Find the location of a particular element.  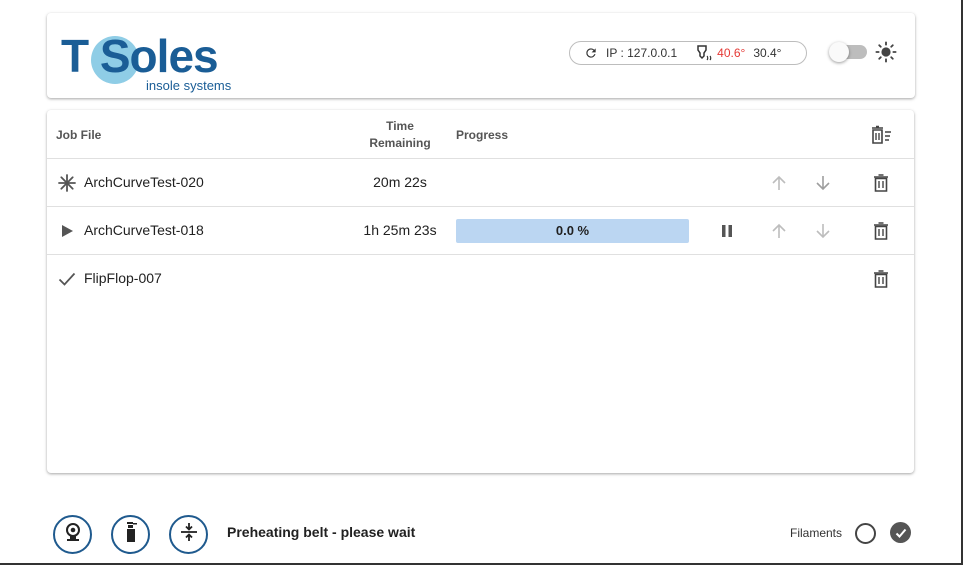

play-icon is located at coordinates (67, 231).